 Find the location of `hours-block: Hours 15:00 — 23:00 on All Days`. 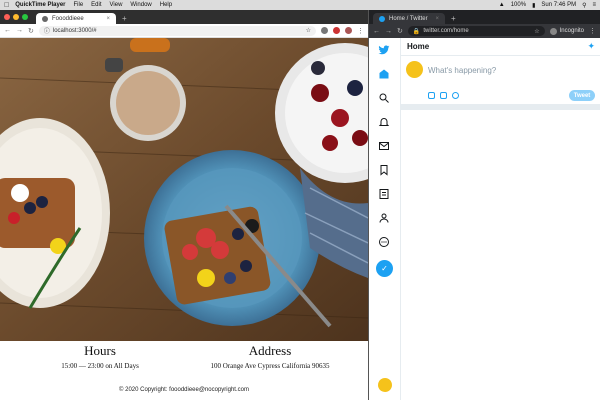

hours-block: Hours 15:00 — 23:00 on All Days is located at coordinates (100, 356).